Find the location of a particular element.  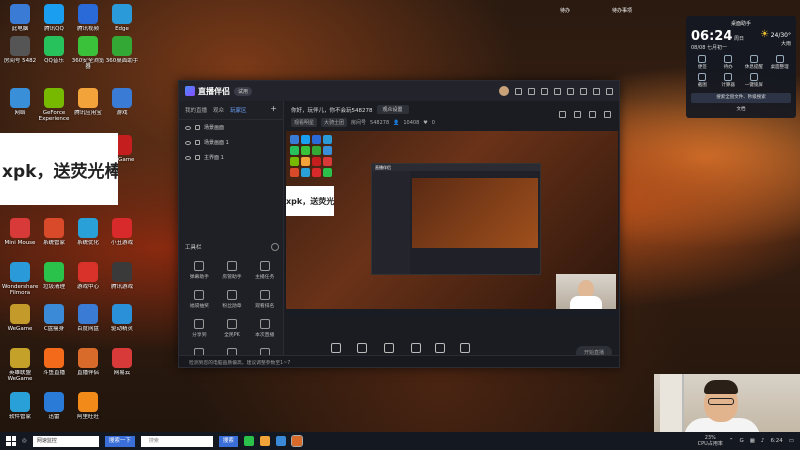

tool-button: 粉丝勋章 is located at coordinates (232, 299).